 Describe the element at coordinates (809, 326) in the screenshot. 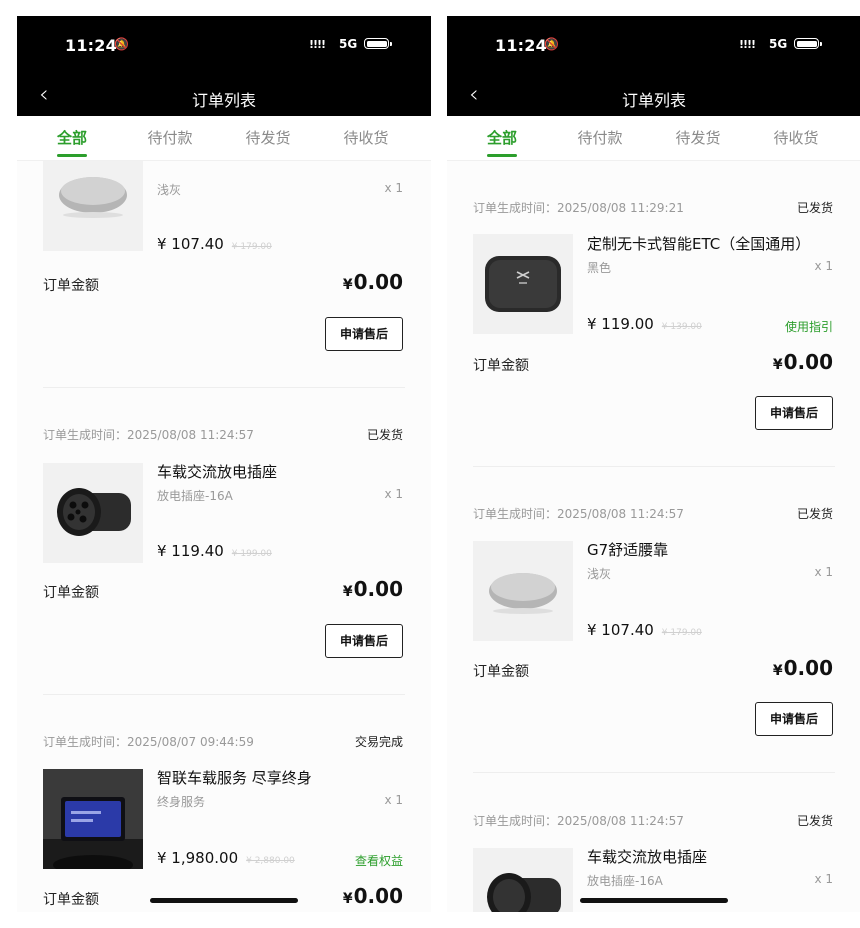

I see `usage-guide-link: 使用指引` at that location.